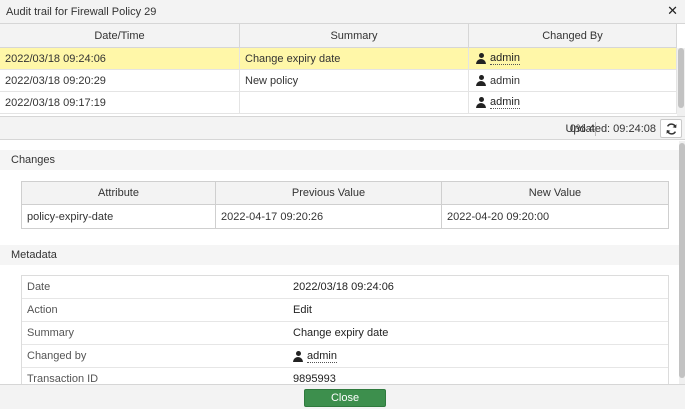  What do you see at coordinates (555, 193) in the screenshot?
I see `column-header-new-value: New Value` at bounding box center [555, 193].